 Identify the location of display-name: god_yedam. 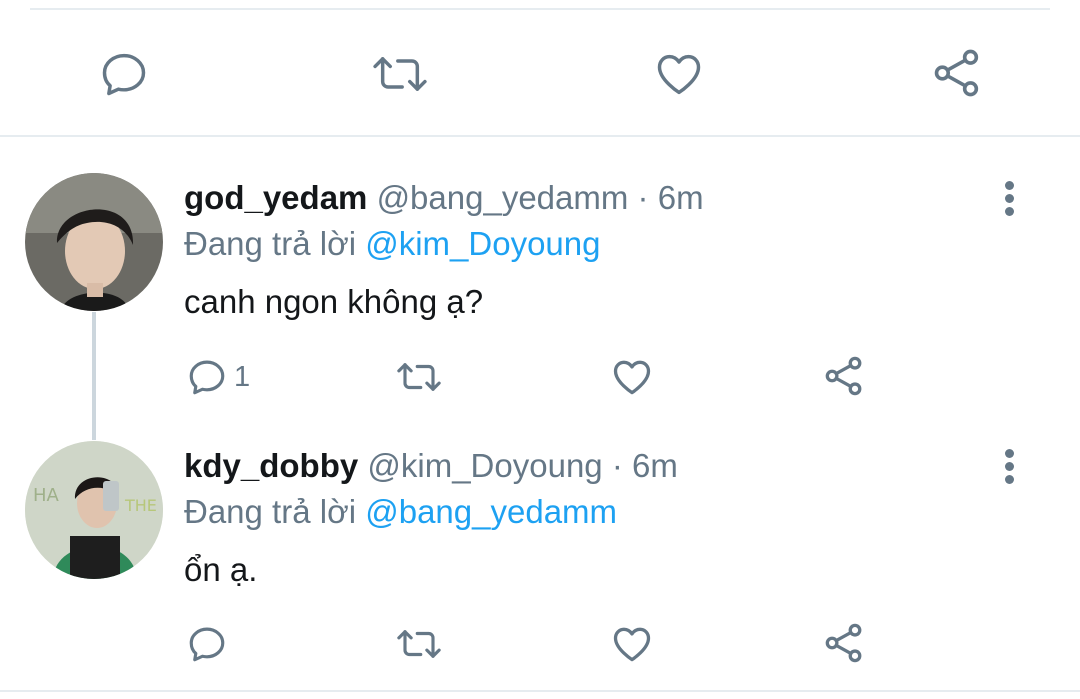
(275, 197).